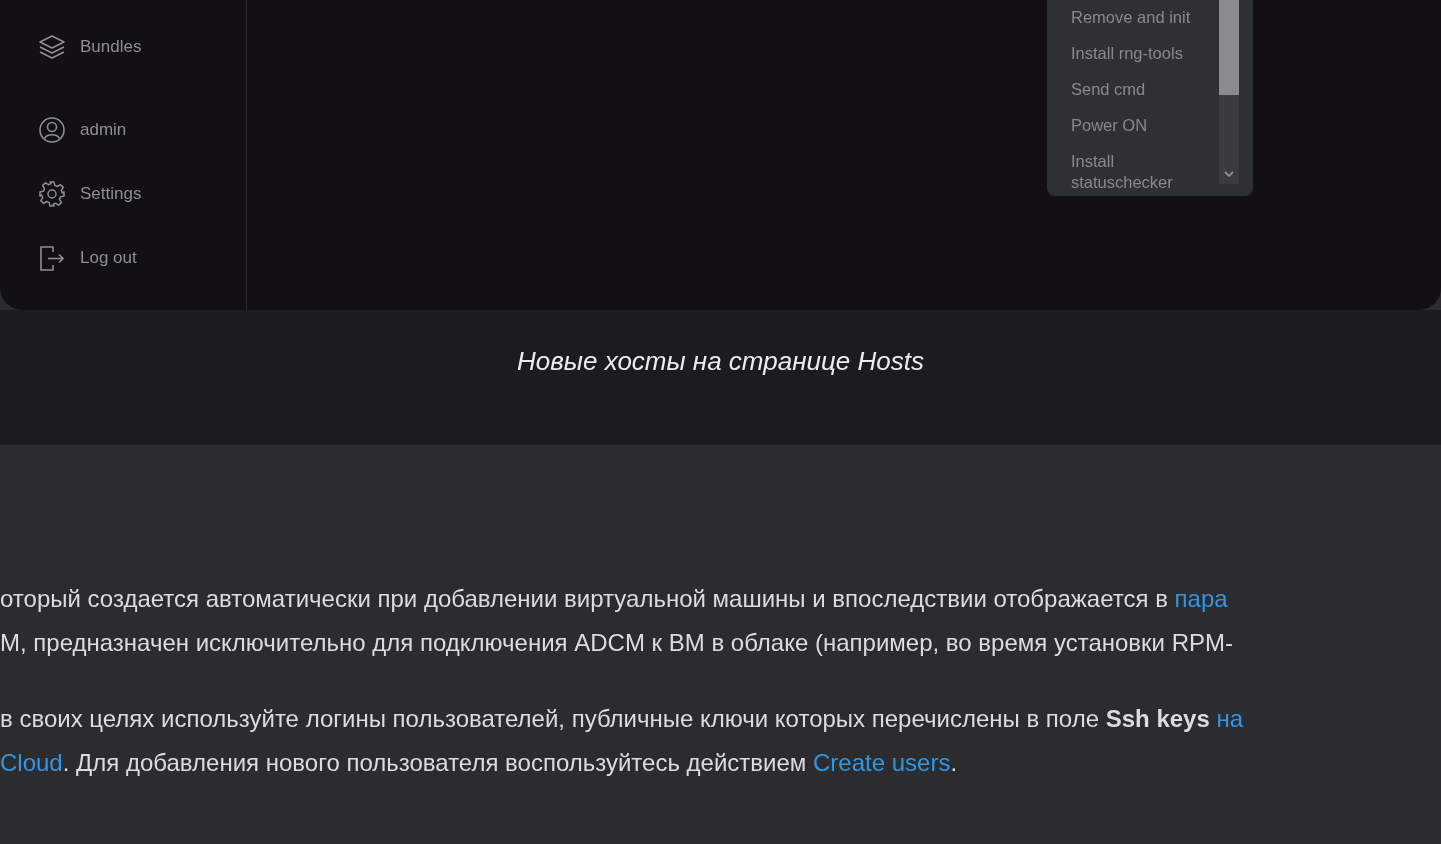 This screenshot has width=1441, height=844. What do you see at coordinates (617, 643) in the screenshot?
I see `paragraph-line: М, предназначен исключительно для подключения ADCM к ВМ в облаке (например, во время установки RPM-` at bounding box center [617, 643].